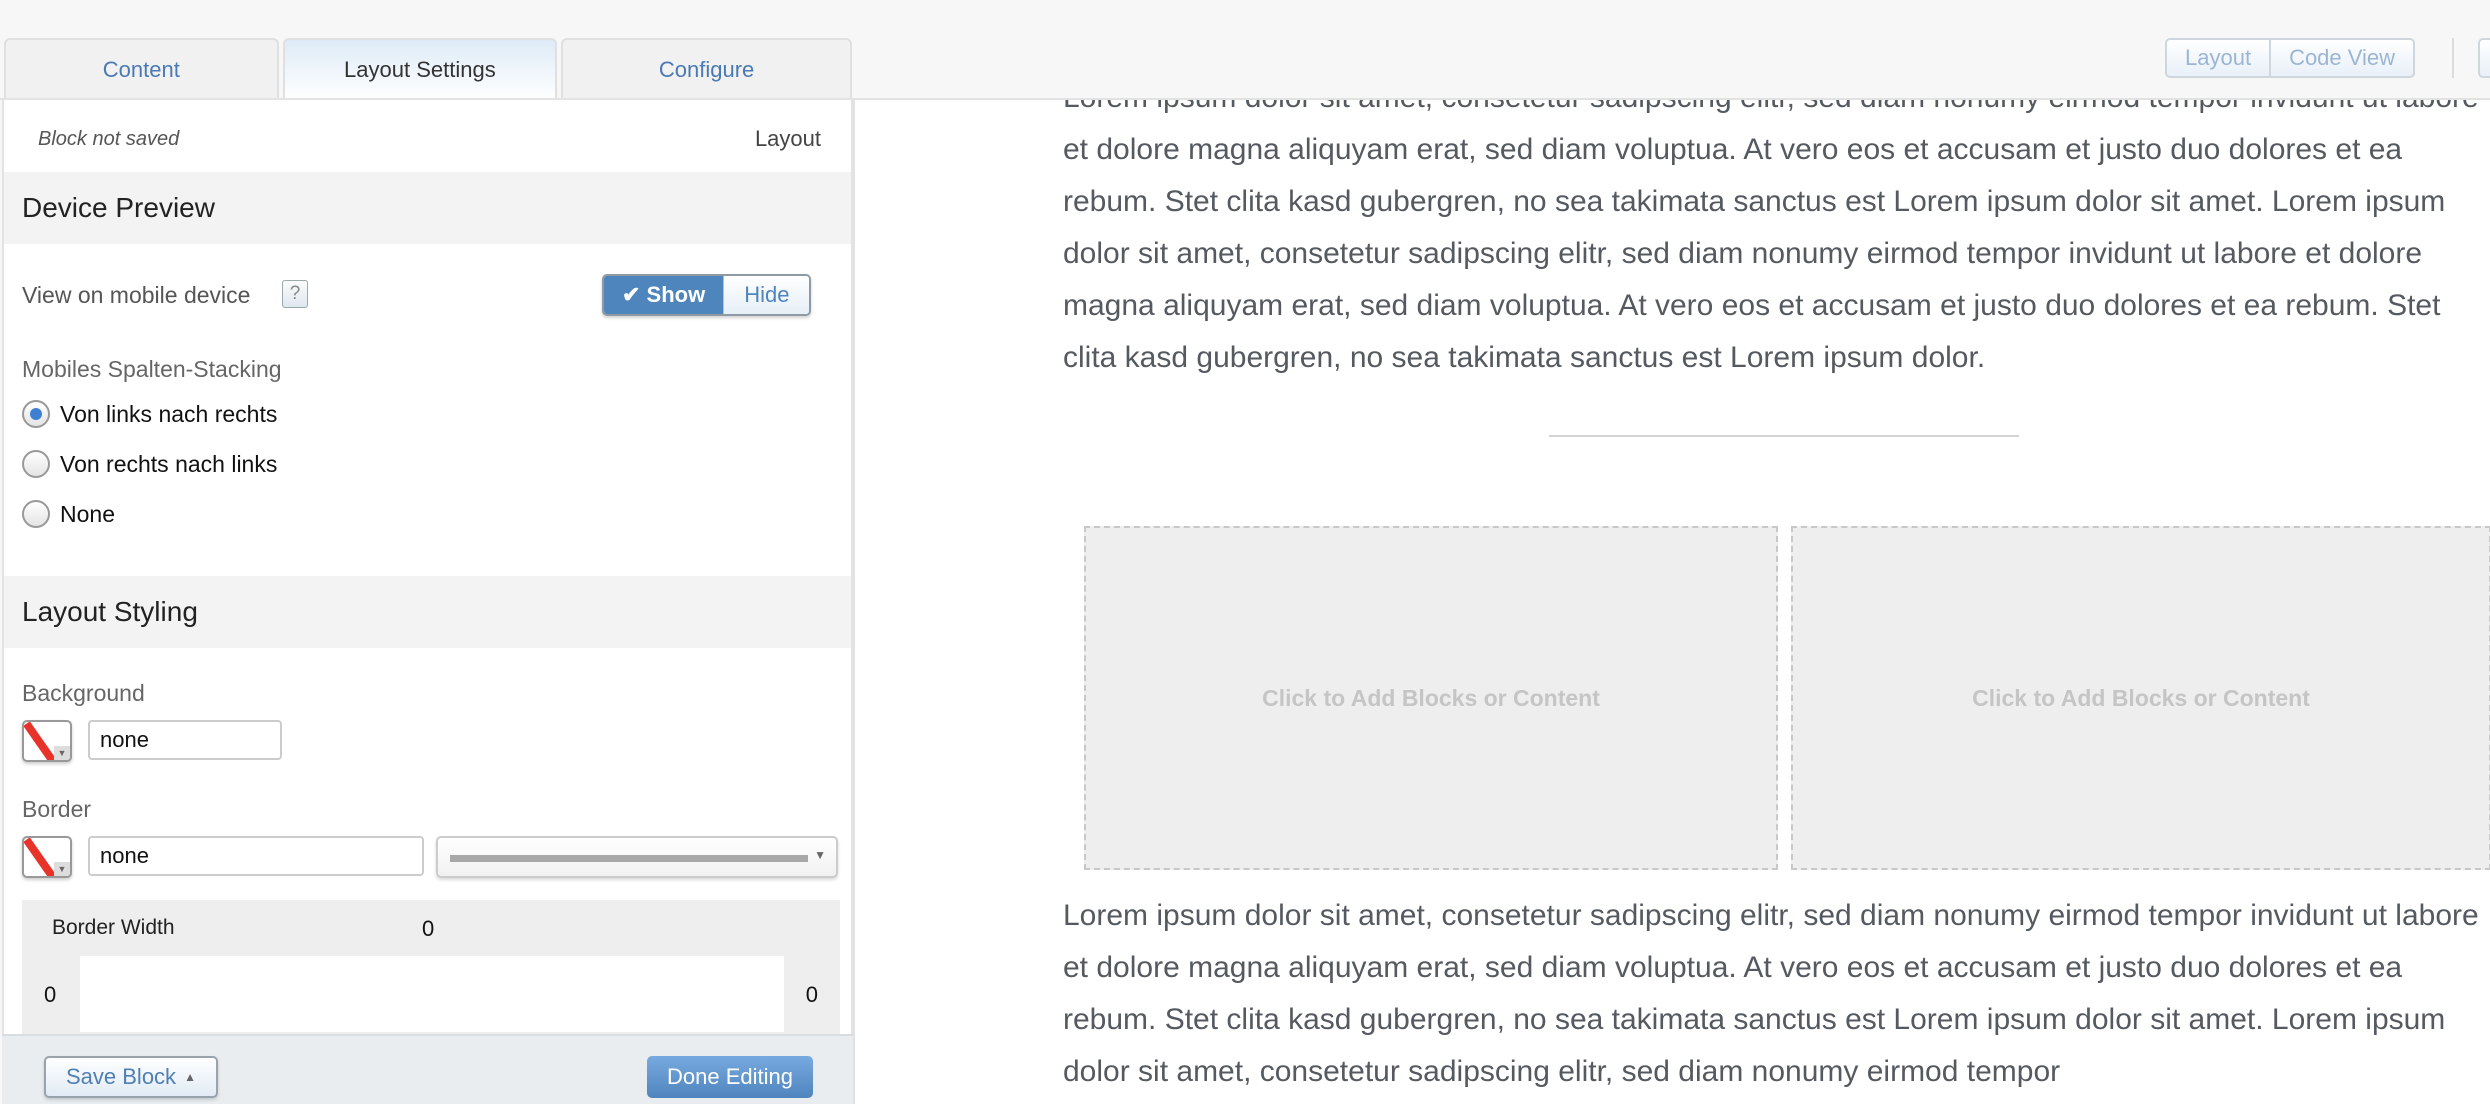 This screenshot has height=1104, width=2490. What do you see at coordinates (2453, 58) in the screenshot?
I see `toolbar-divider` at bounding box center [2453, 58].